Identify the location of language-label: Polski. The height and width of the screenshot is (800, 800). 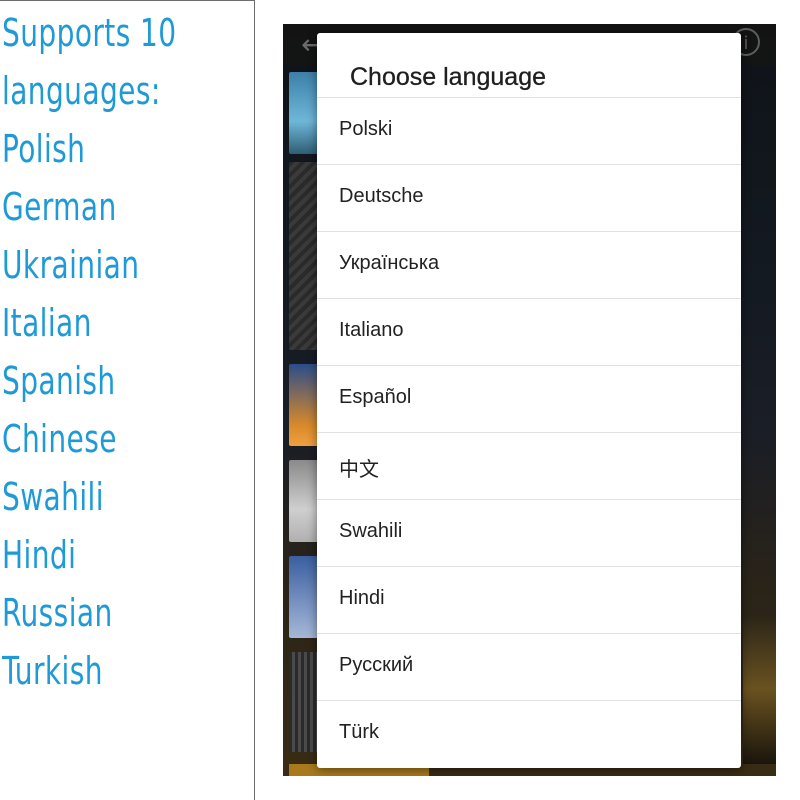
(366, 129).